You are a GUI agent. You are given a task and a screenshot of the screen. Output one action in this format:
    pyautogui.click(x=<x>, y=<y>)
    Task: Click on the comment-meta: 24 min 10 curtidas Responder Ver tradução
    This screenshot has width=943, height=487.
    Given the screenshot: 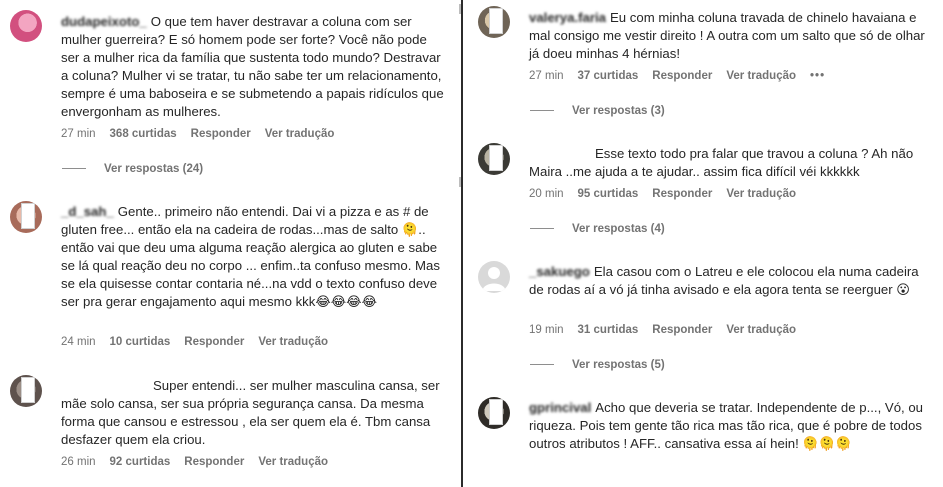 What is the action you would take?
    pyautogui.click(x=201, y=342)
    